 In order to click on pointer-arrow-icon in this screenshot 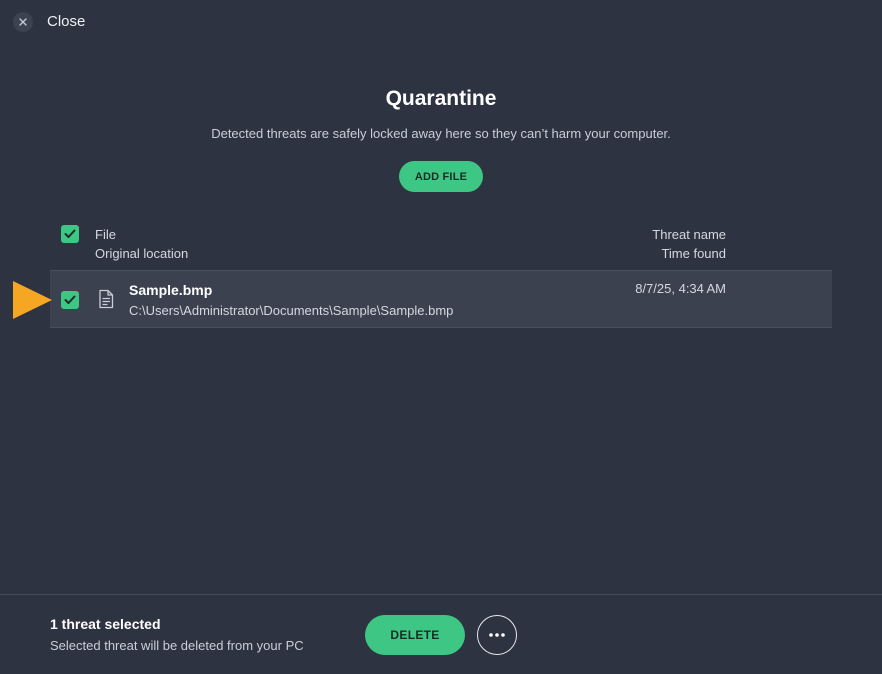, I will do `click(32, 300)`.